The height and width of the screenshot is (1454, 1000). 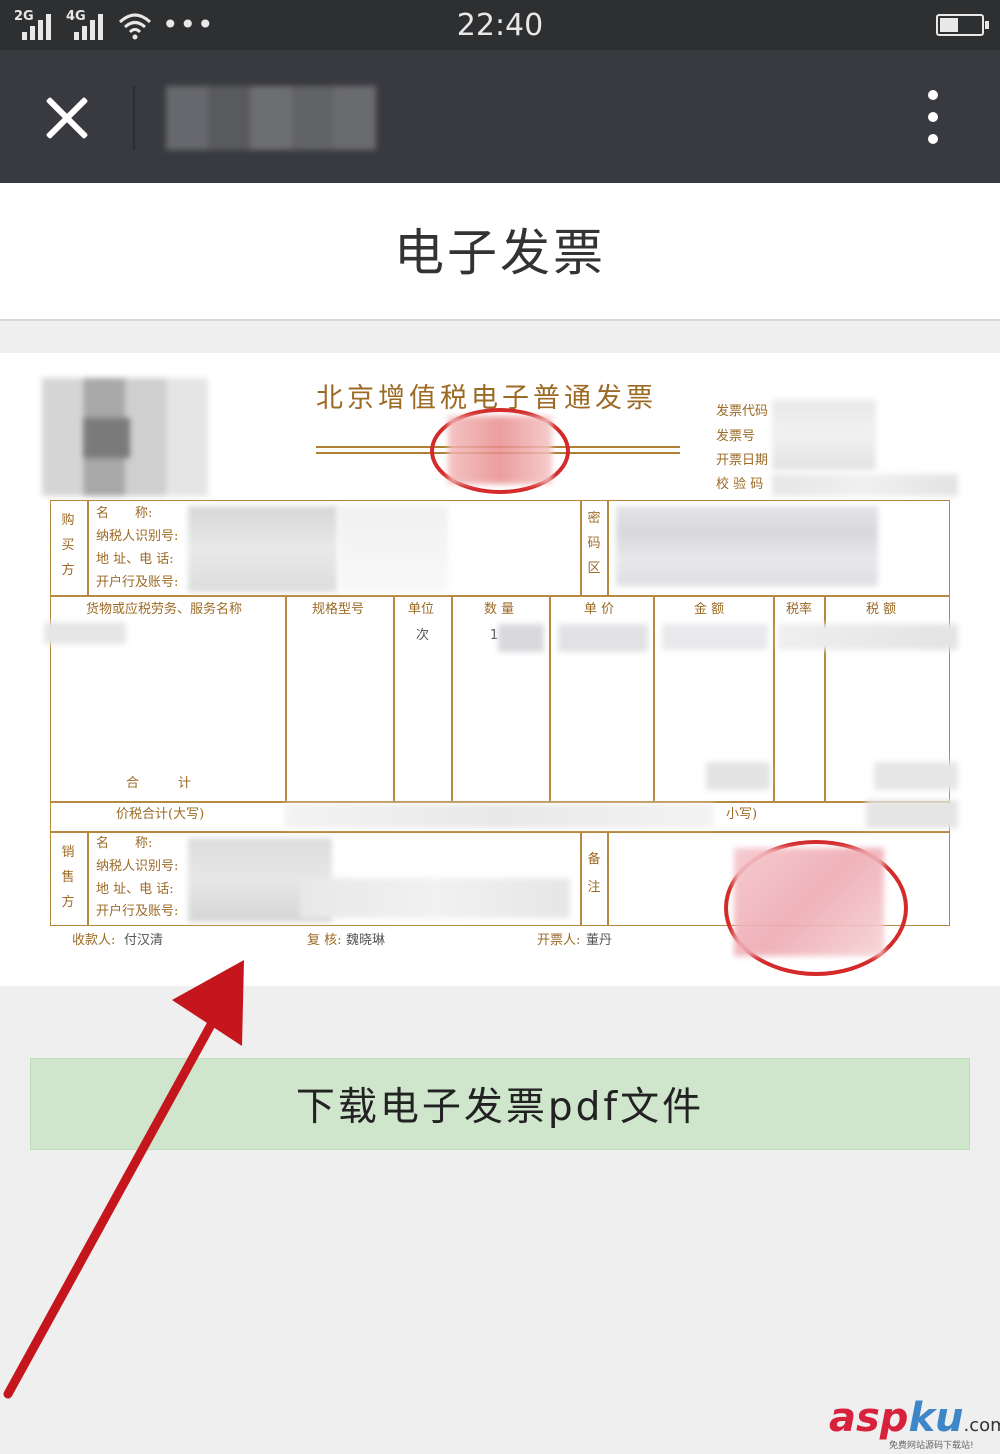 What do you see at coordinates (869, 1418) in the screenshot?
I see `watermark-brand-a: asp` at bounding box center [869, 1418].